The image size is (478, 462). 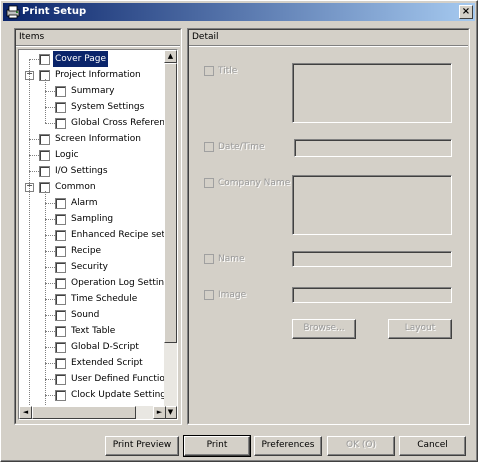 I want to click on title-bar: Print Setup ×, so click(x=239, y=12).